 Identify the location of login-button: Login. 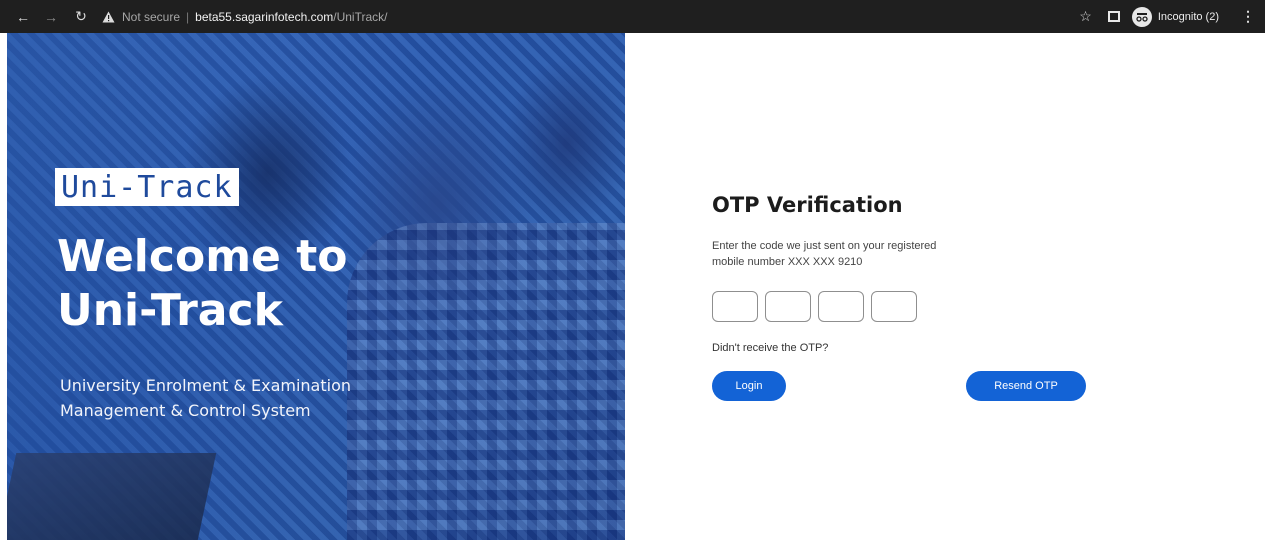
(749, 386).